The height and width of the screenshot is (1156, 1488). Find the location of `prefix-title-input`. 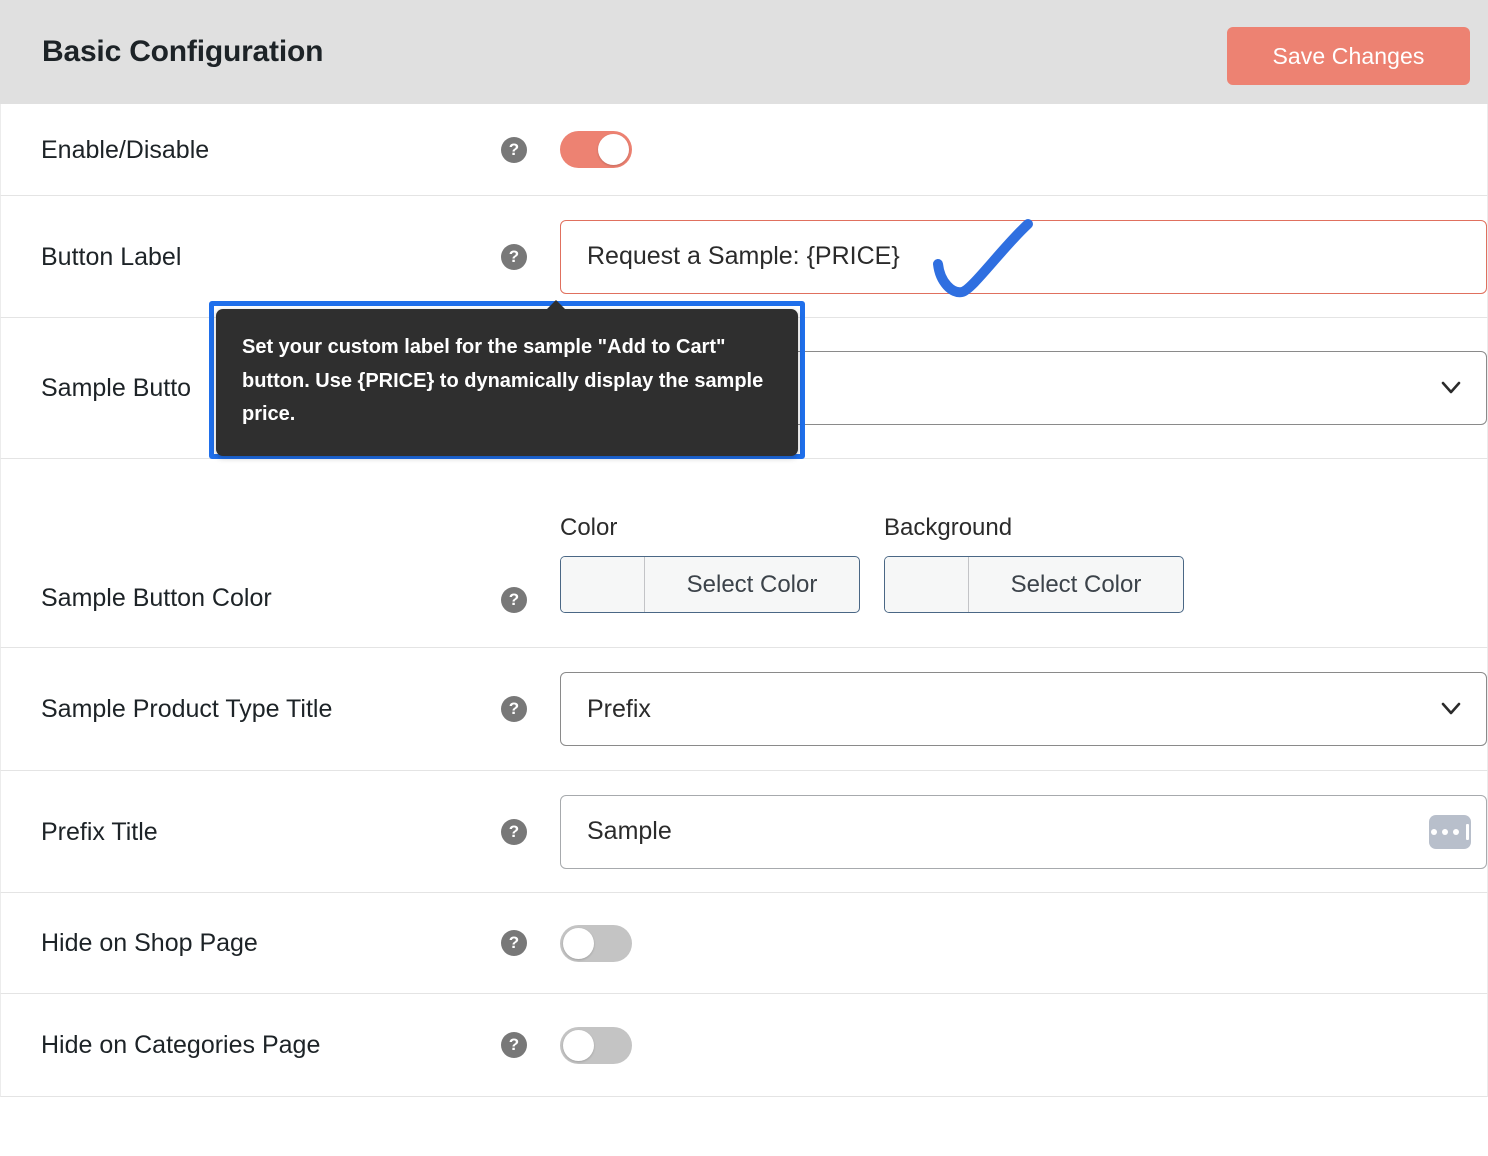

prefix-title-input is located at coordinates (1023, 831).